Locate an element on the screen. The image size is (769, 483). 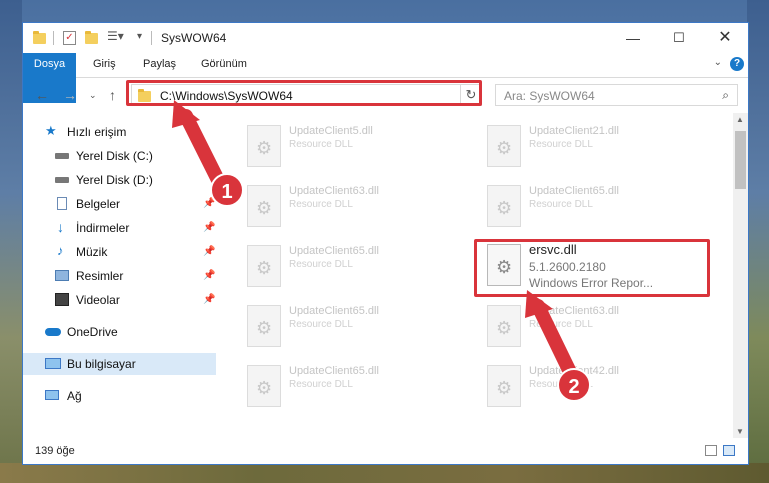
step-one-badge: 1 is located at coordinates (227, 190).